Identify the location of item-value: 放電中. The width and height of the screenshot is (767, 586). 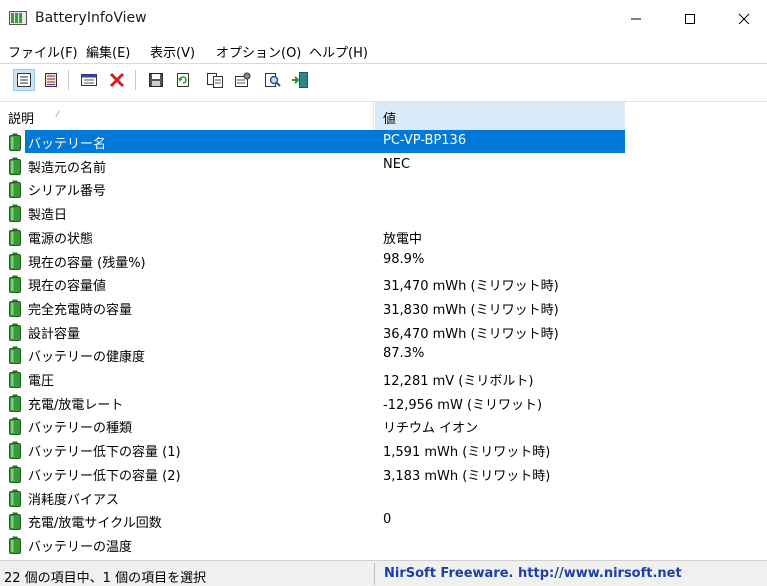
(403, 239).